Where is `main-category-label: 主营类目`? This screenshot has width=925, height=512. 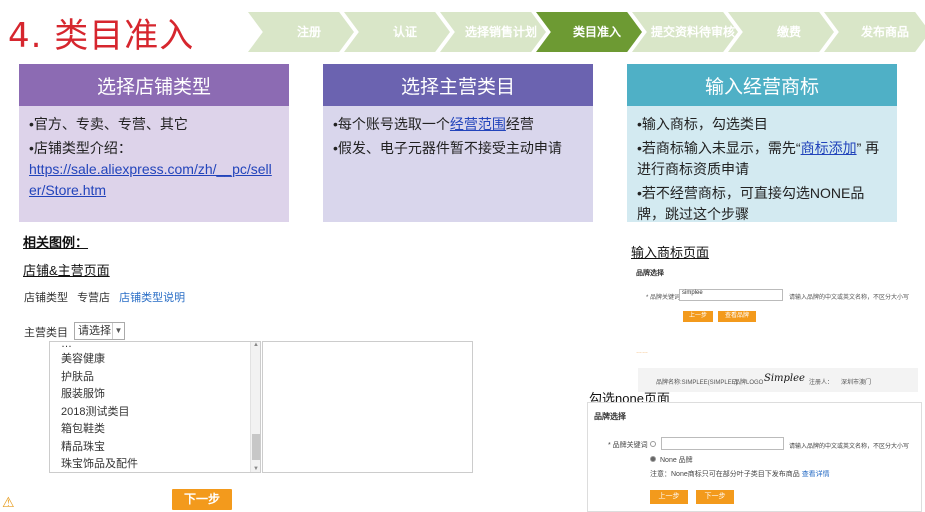
main-category-label: 主营类目 is located at coordinates (46, 333).